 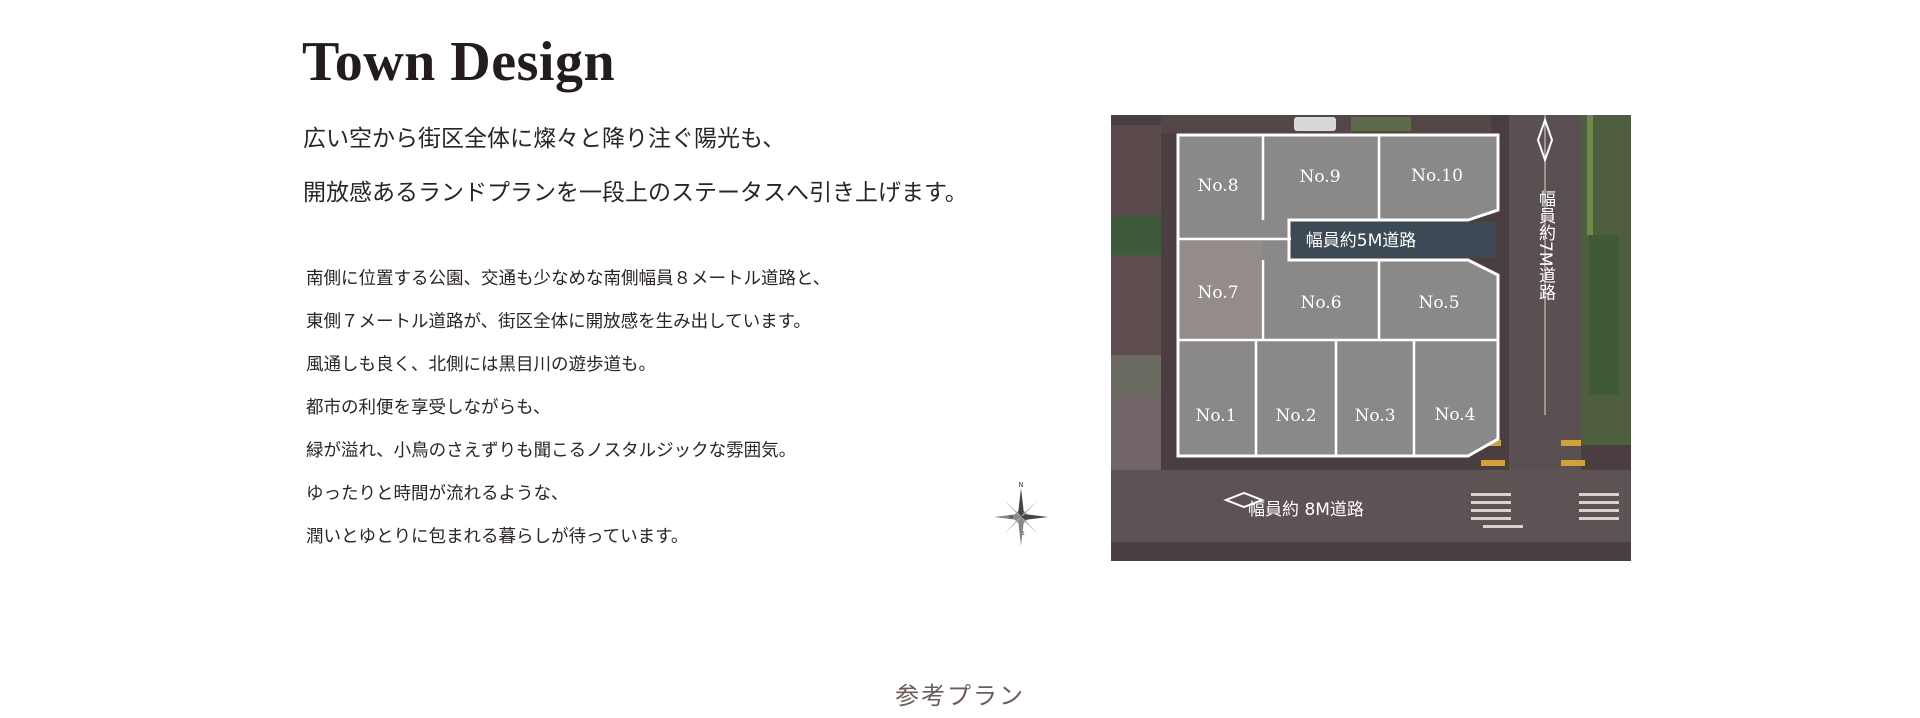 I want to click on inner-road-label: 幅員約5M道路, so click(x=1361, y=241).